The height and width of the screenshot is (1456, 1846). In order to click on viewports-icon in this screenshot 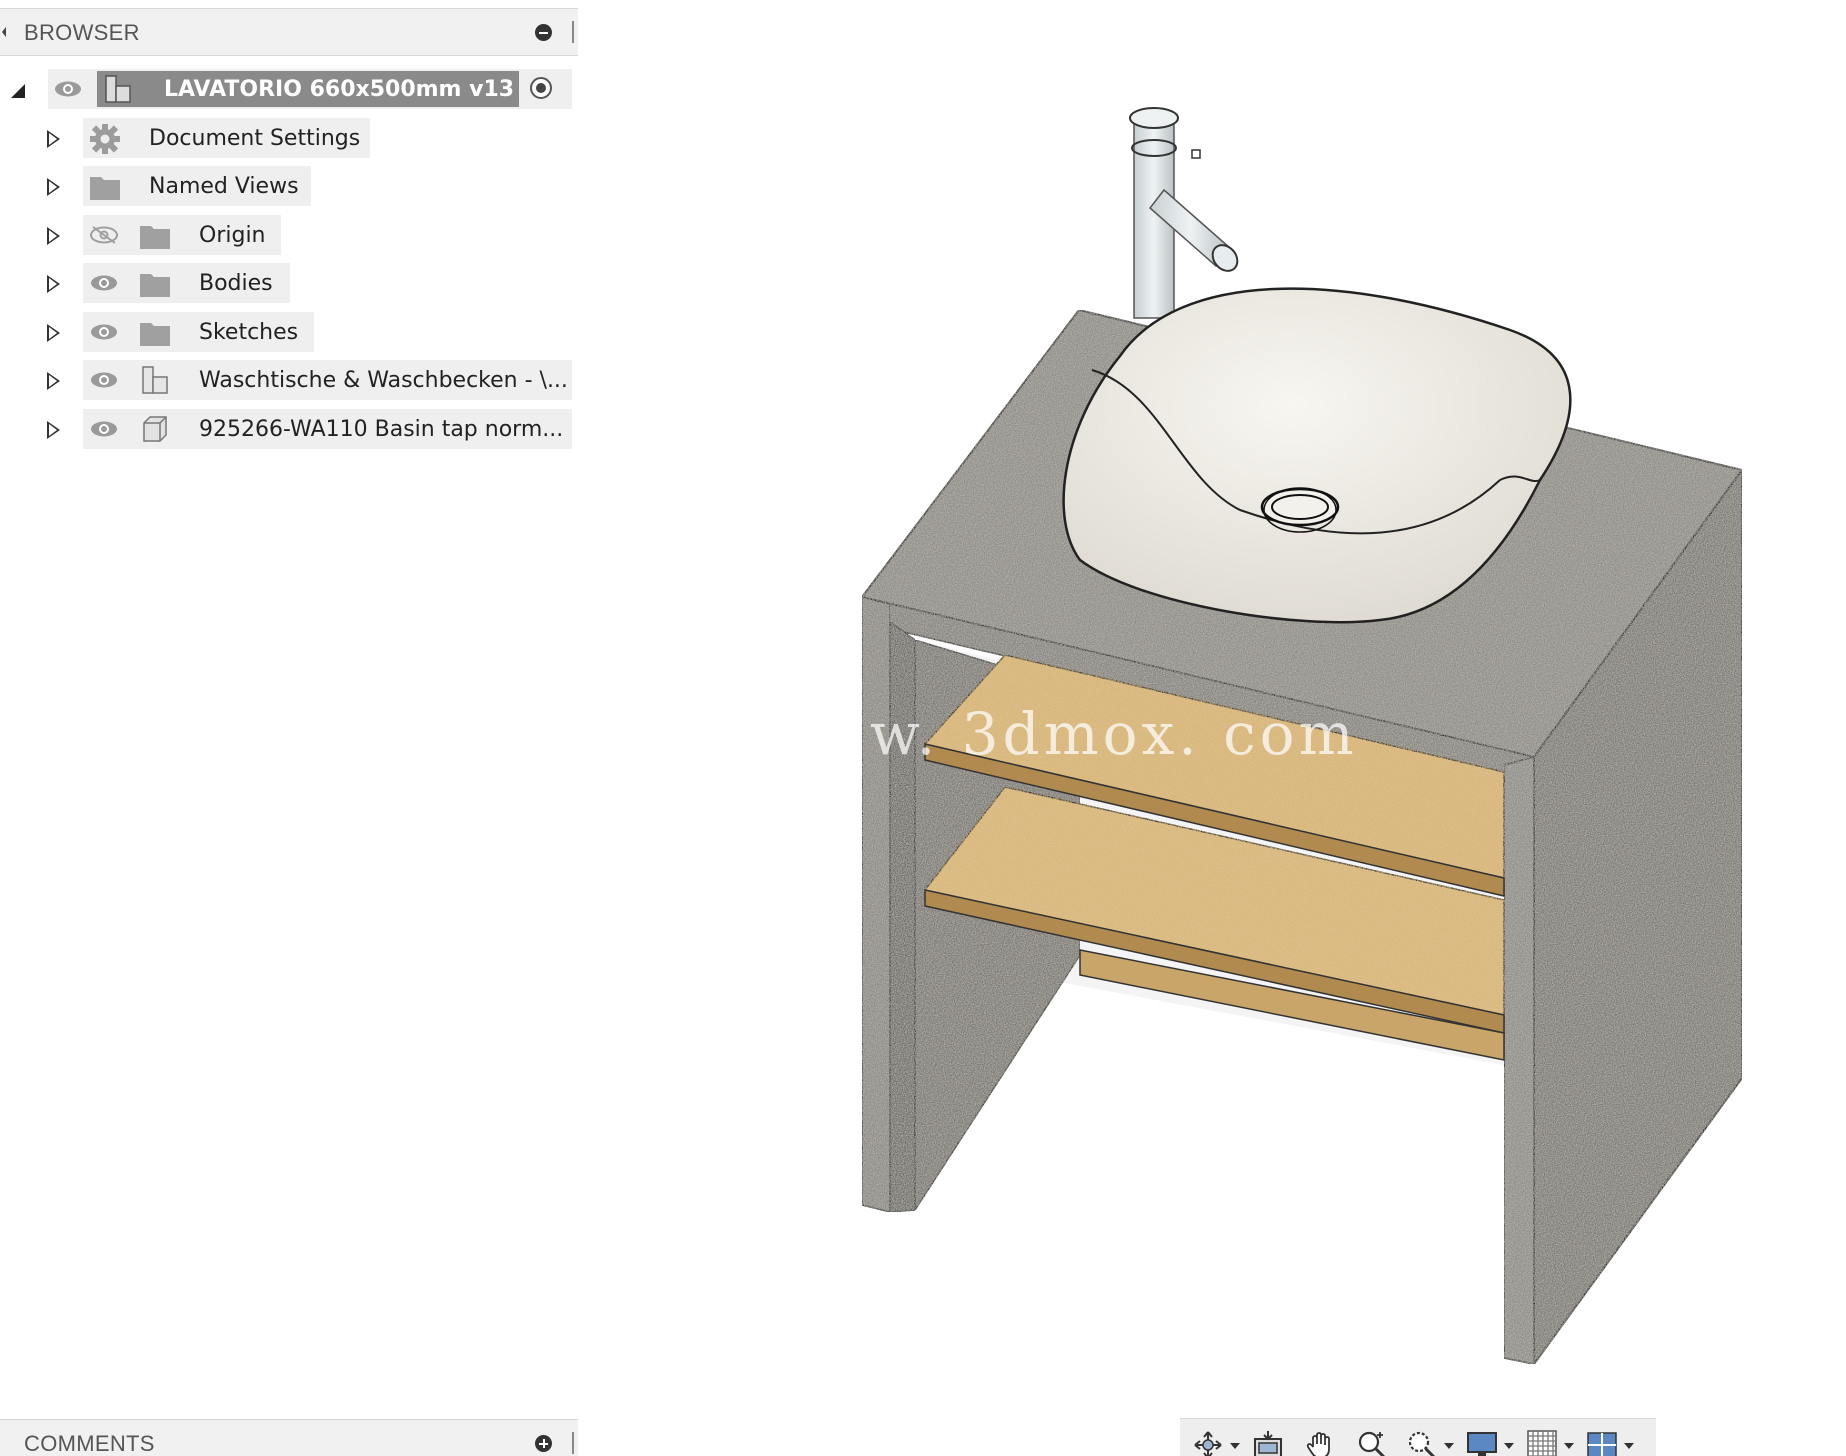, I will do `click(1602, 1442)`.